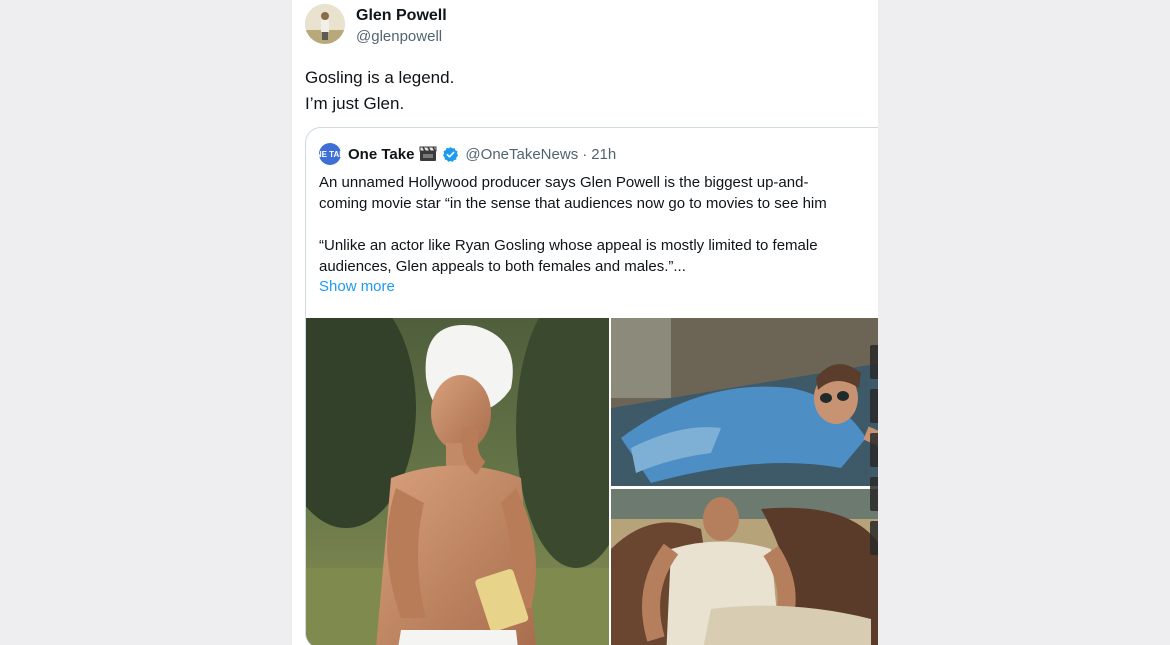  What do you see at coordinates (325, 24) in the screenshot?
I see `author-avatar` at bounding box center [325, 24].